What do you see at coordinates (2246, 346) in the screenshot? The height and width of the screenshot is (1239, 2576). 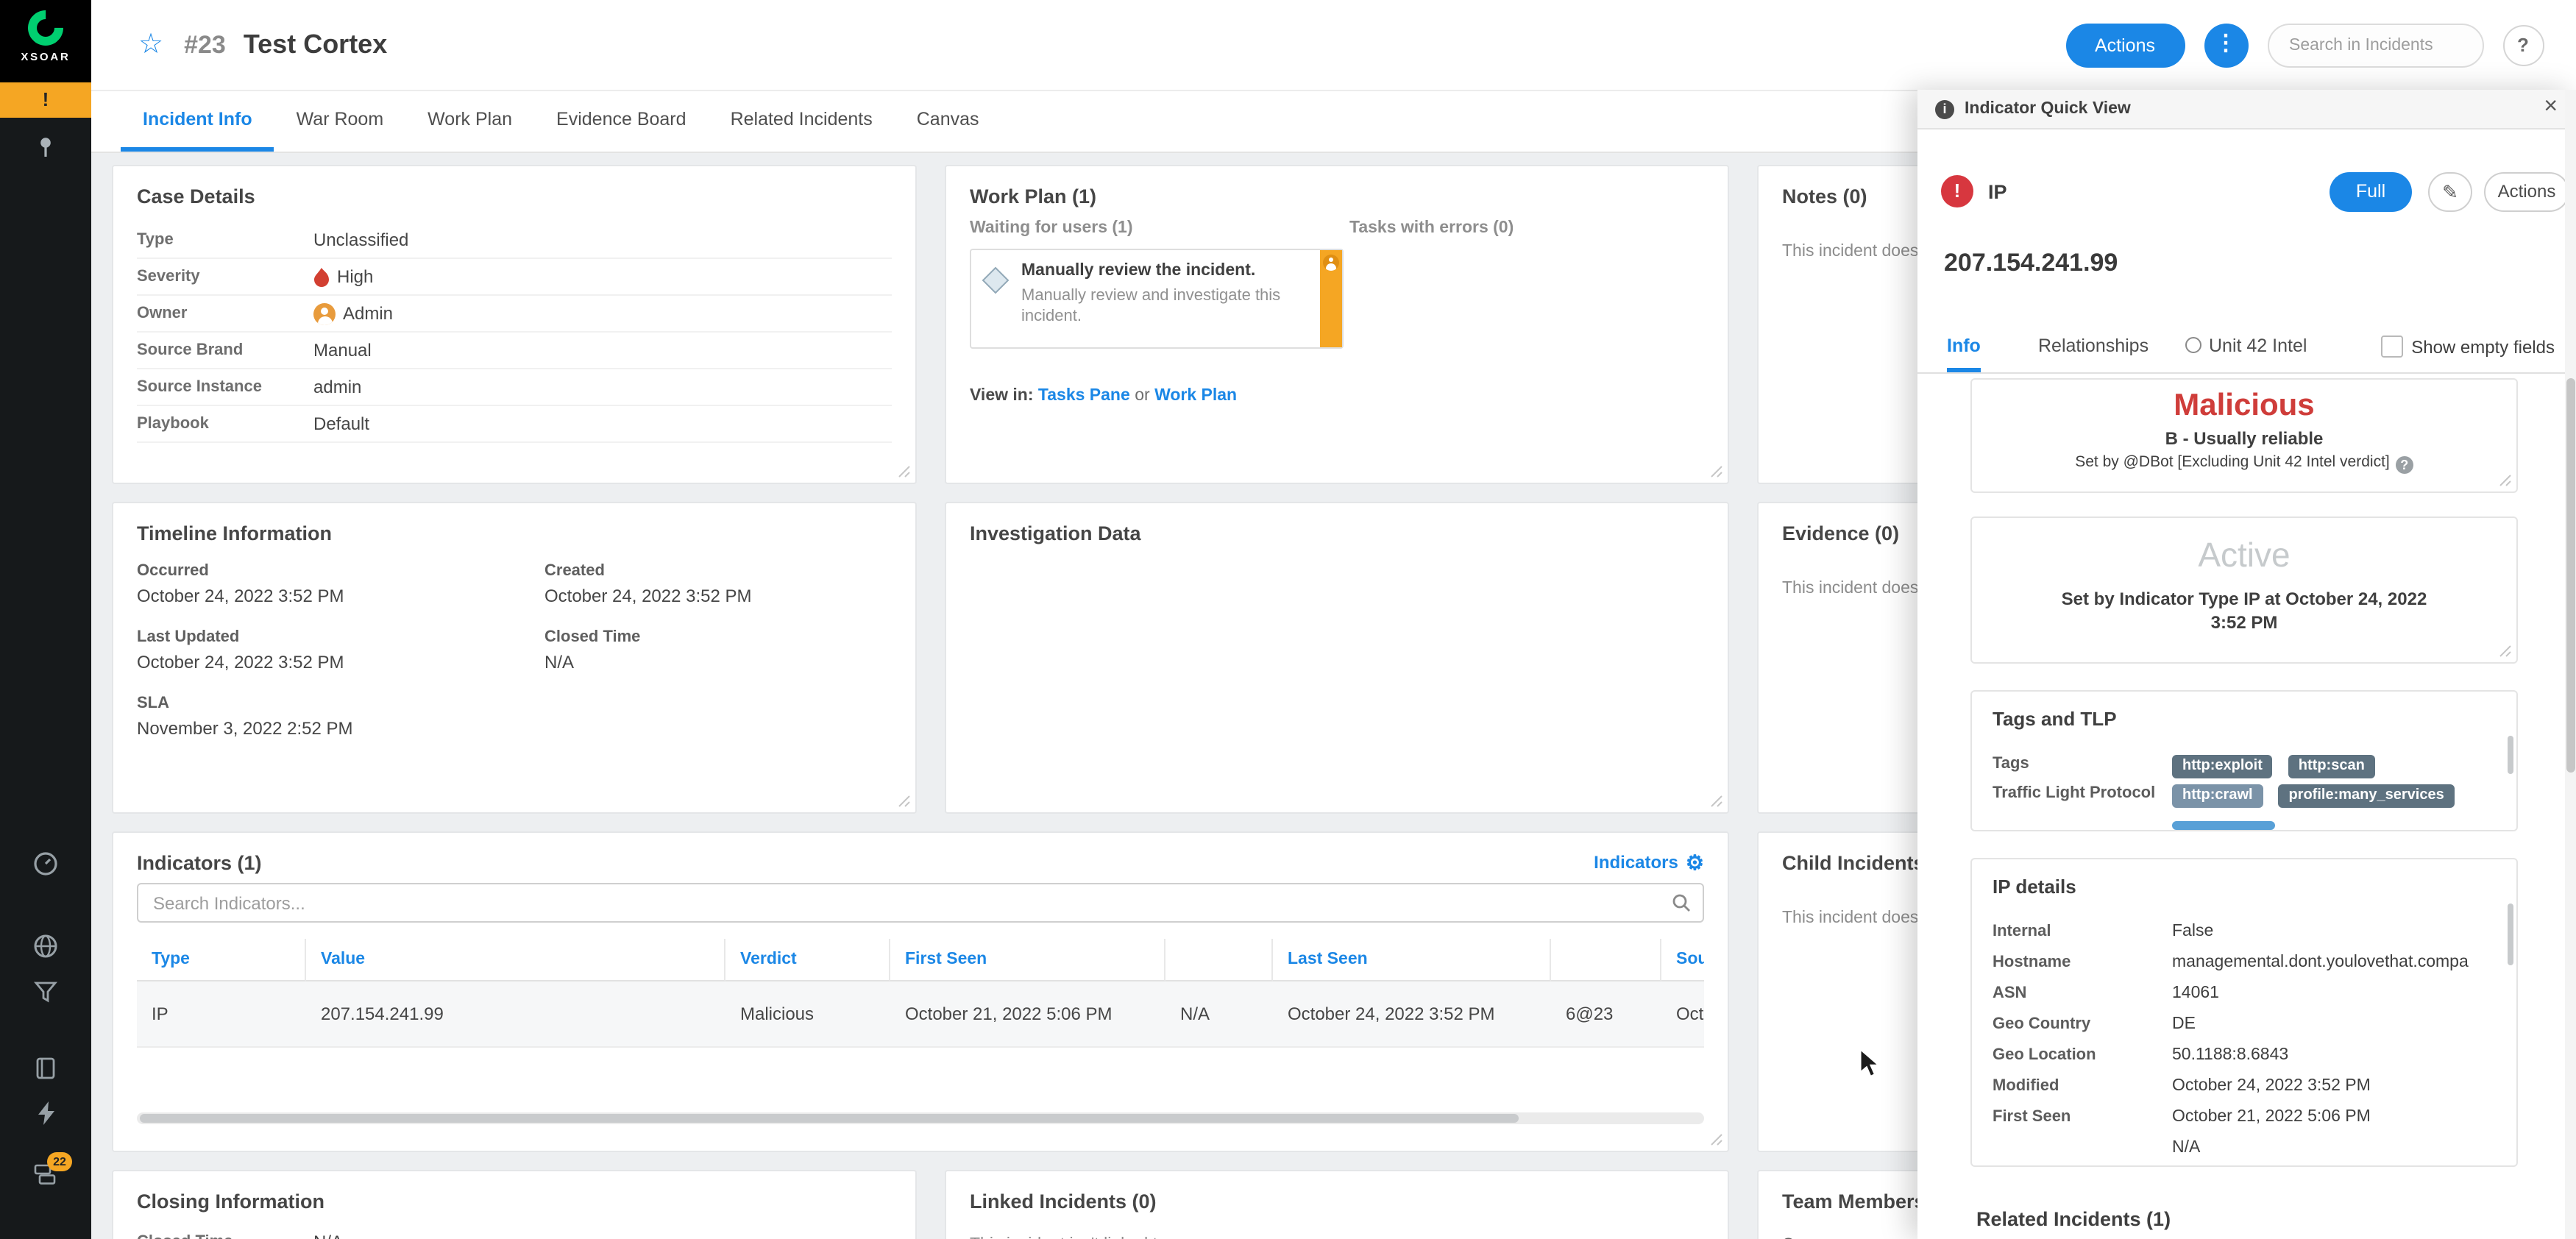 I see `qv-tab-unit42-intel: Unit 42 Intel` at bounding box center [2246, 346].